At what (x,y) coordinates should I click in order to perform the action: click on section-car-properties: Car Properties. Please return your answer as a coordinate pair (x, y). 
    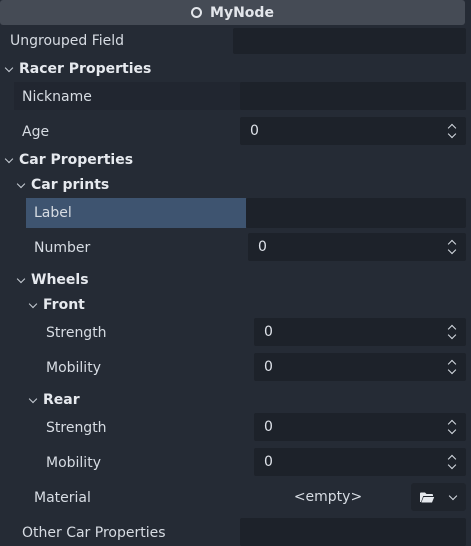
    Looking at the image, I should click on (69, 160).